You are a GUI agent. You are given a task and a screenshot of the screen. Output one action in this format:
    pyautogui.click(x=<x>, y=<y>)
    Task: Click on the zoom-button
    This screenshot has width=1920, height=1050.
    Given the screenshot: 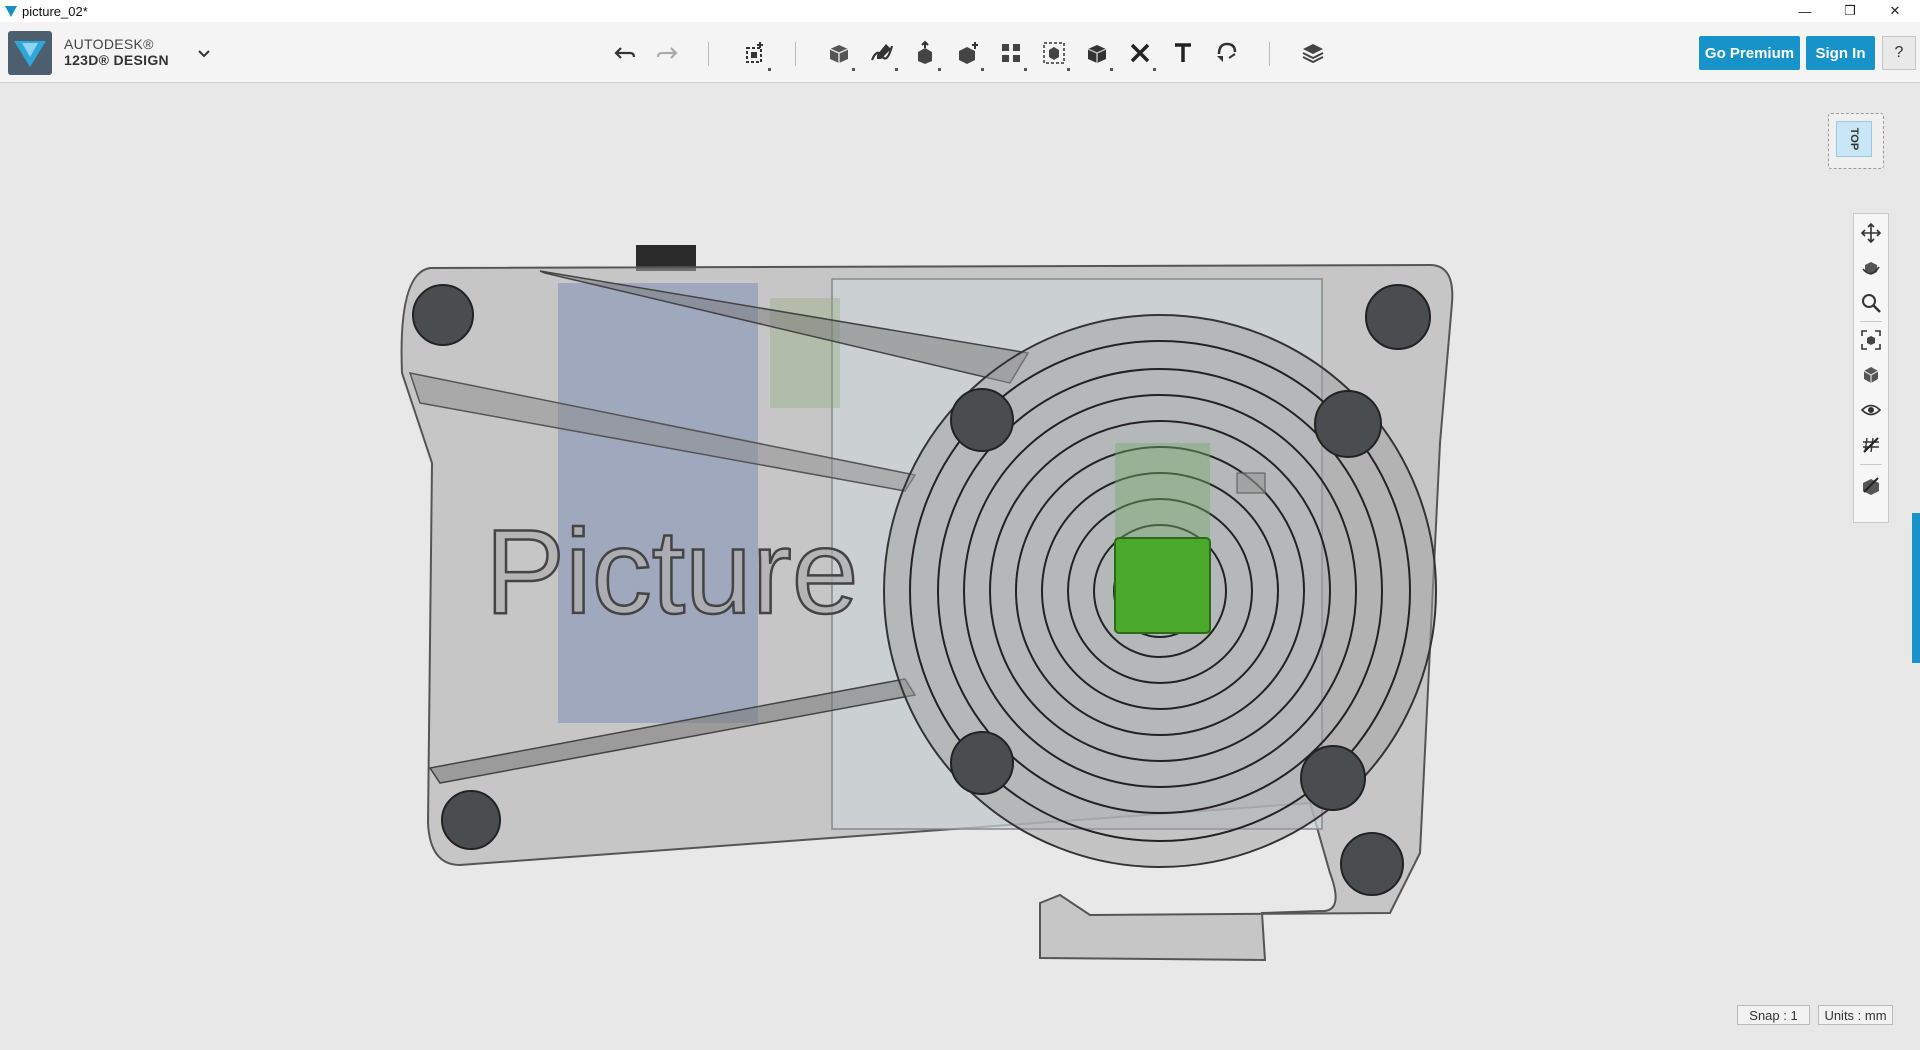 What is the action you would take?
    pyautogui.click(x=1871, y=303)
    